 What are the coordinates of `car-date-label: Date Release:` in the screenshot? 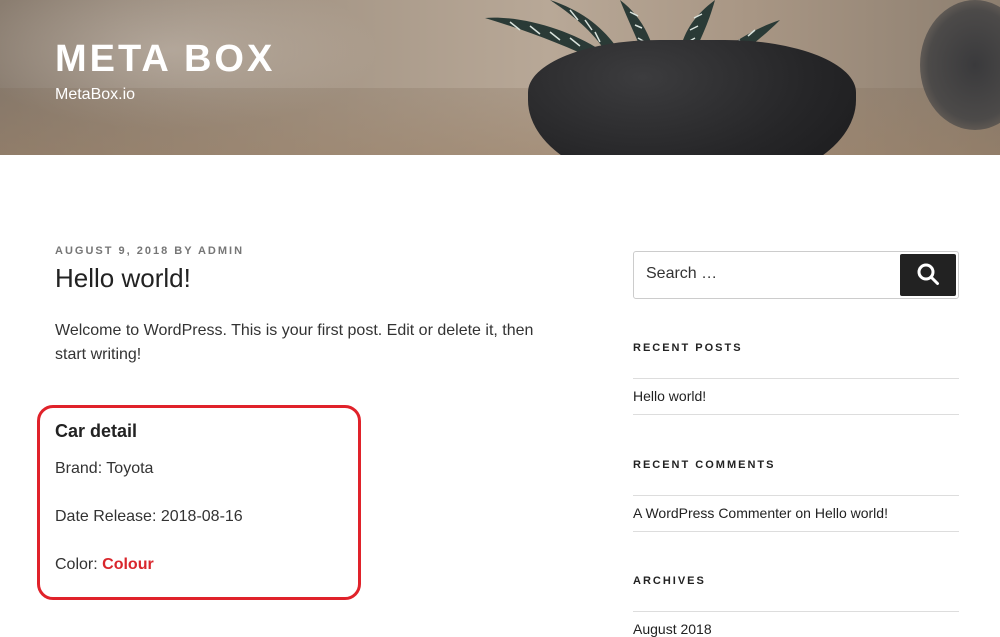 It's located at (106, 516).